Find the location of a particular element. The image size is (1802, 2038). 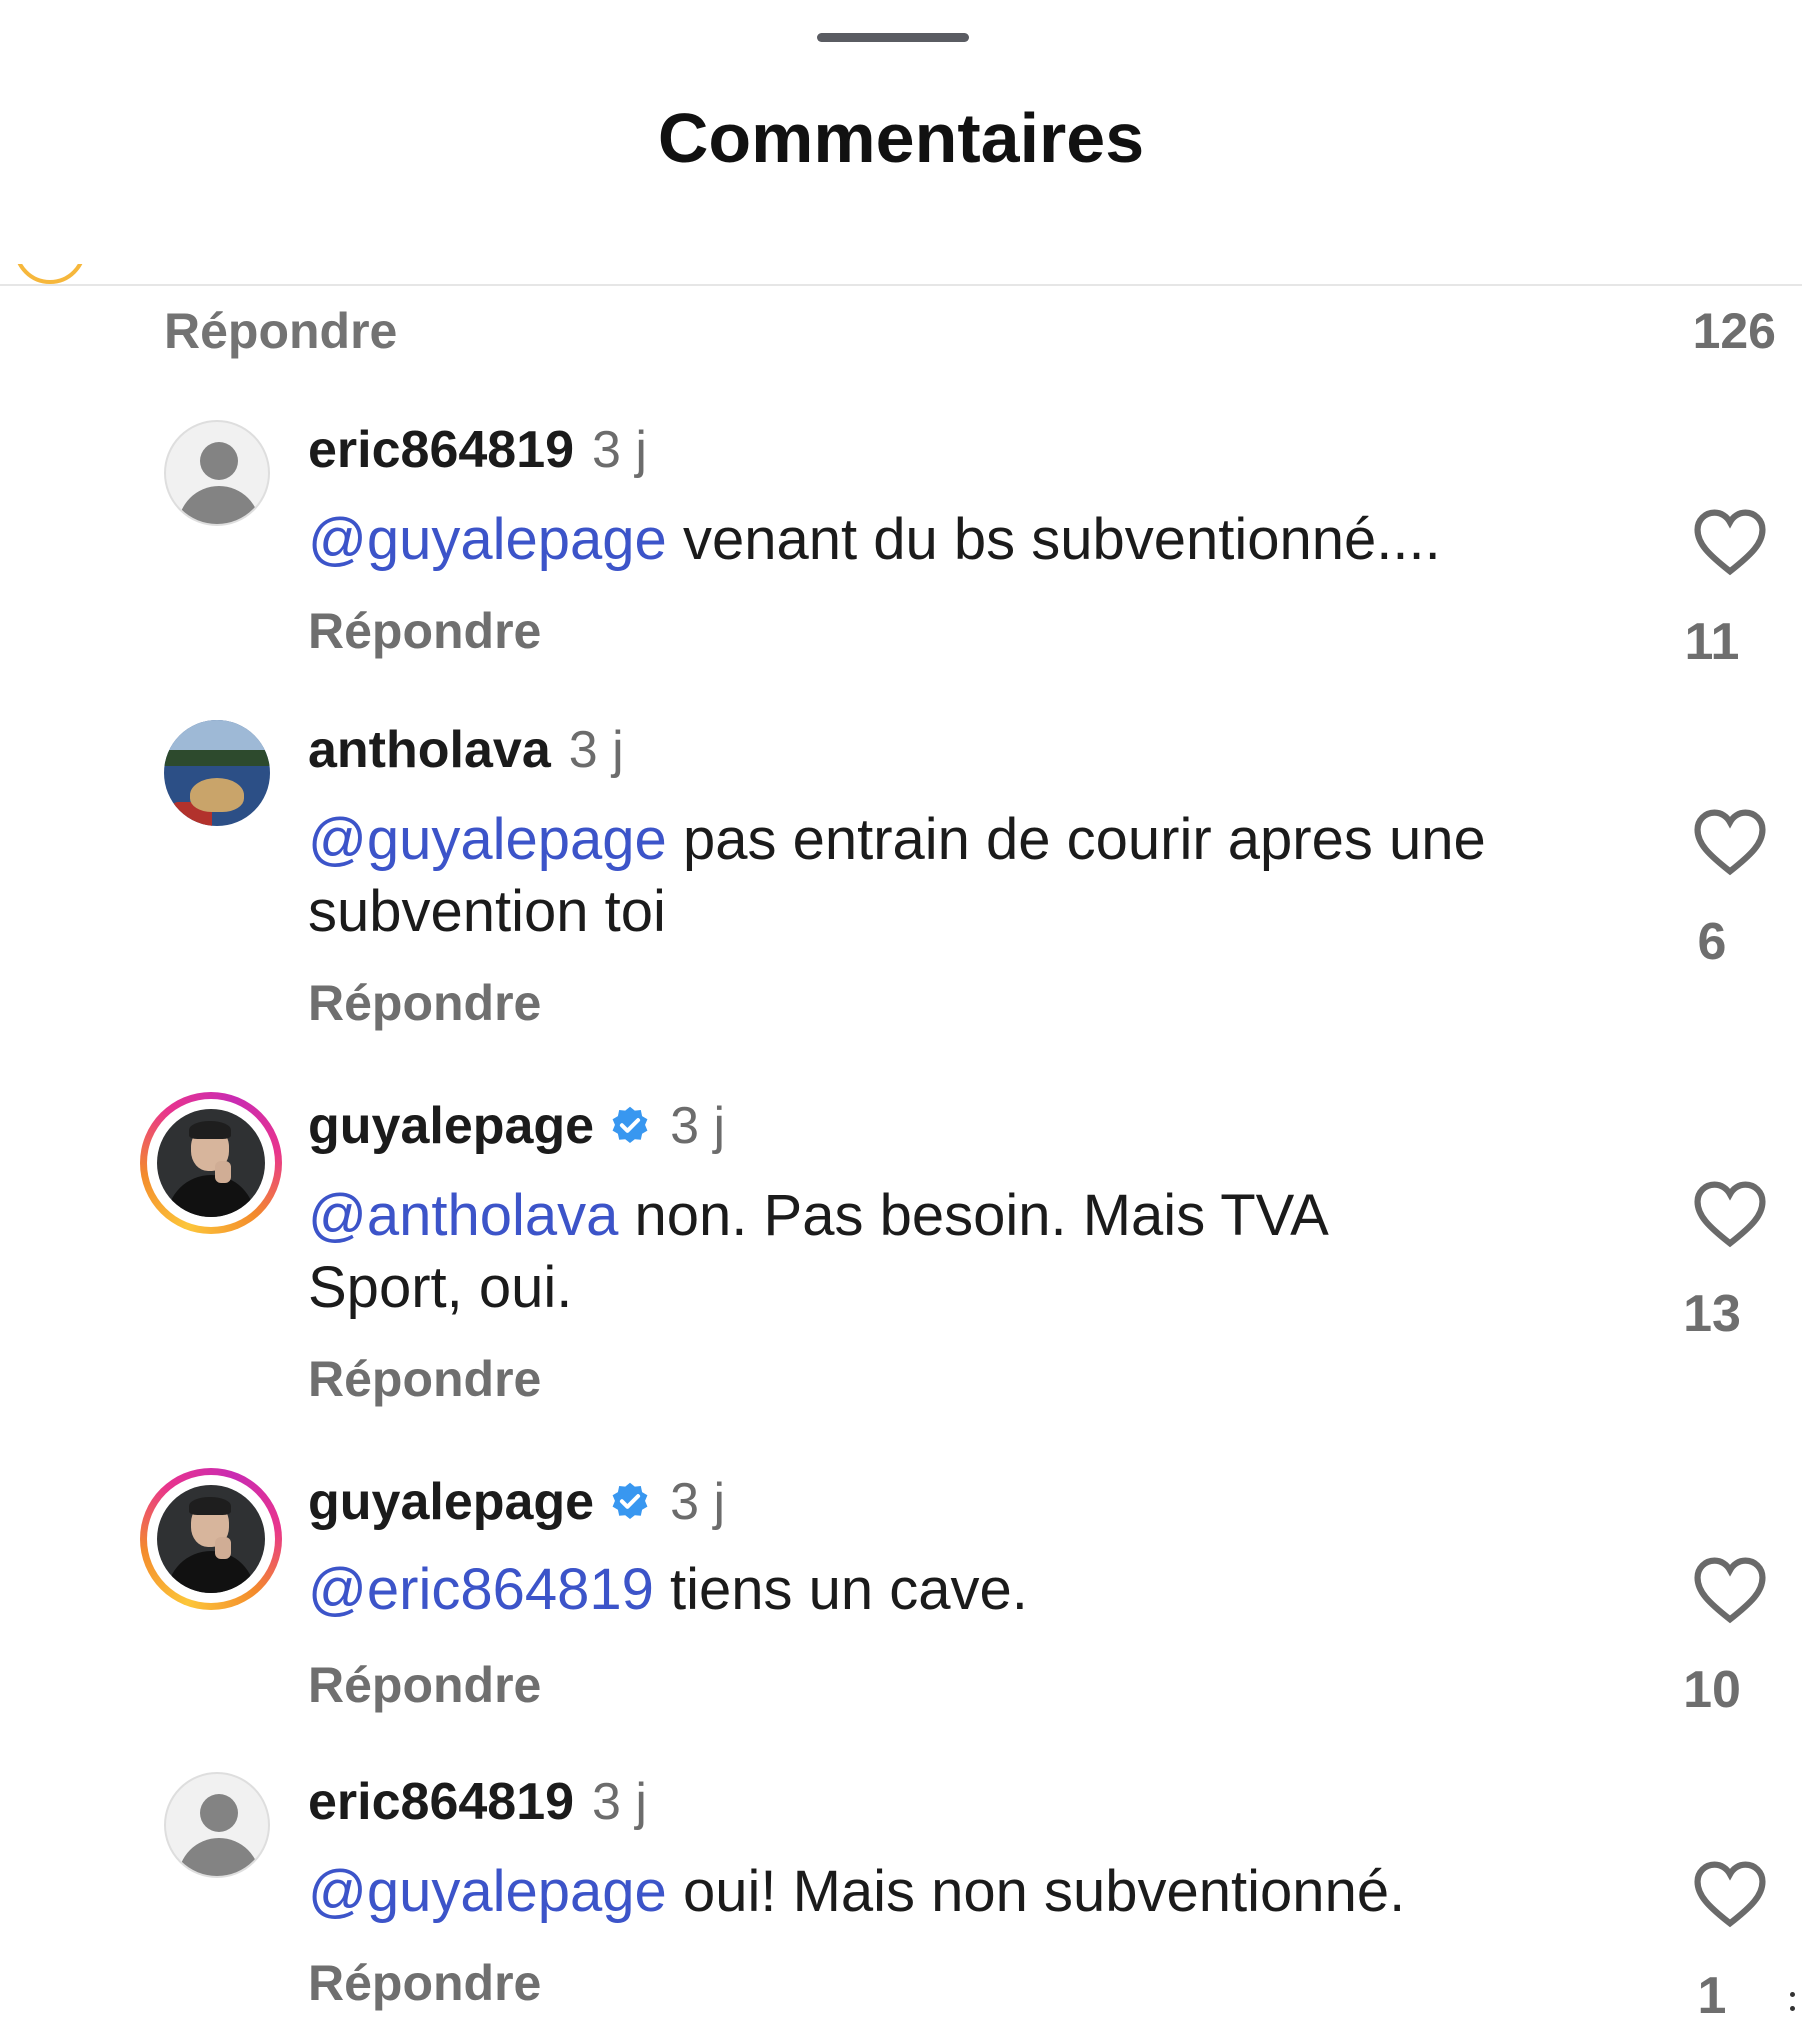

scroll-indicator is located at coordinates (1793, 2010).